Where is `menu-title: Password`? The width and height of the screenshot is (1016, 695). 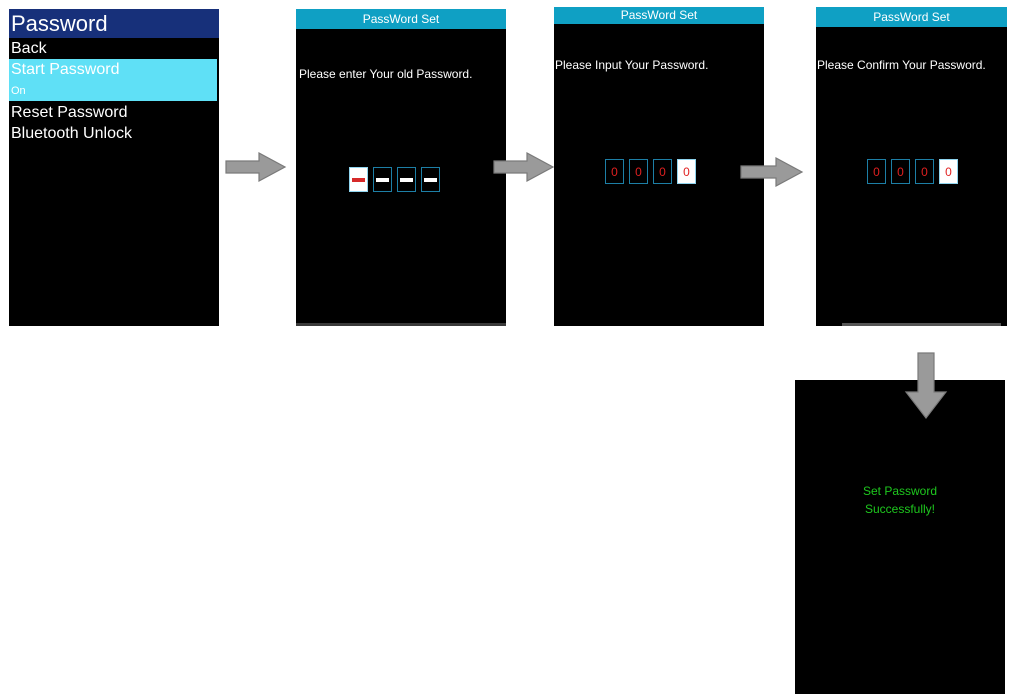
menu-title: Password is located at coordinates (114, 23).